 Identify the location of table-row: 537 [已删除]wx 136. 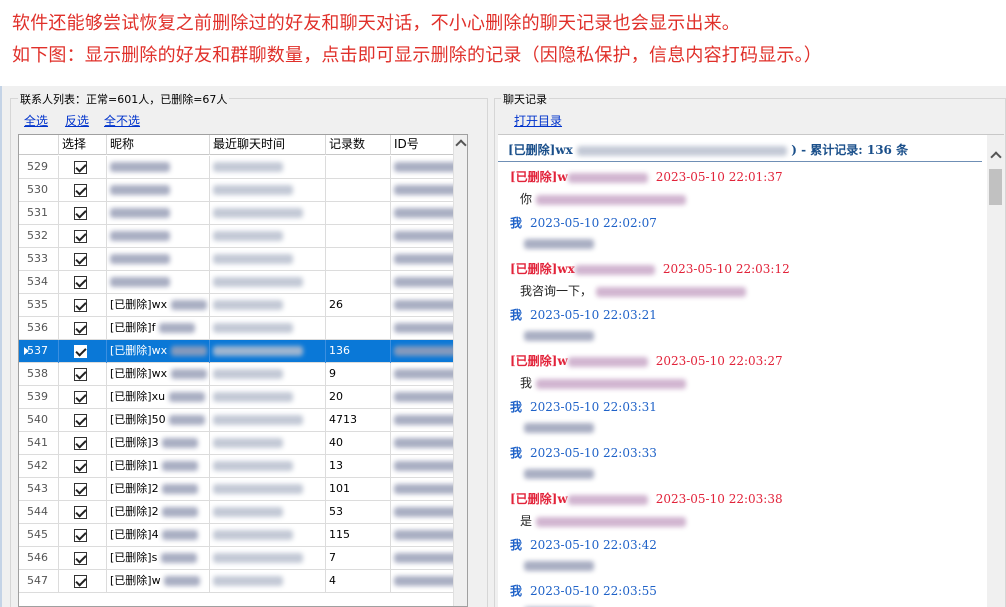
(243, 351).